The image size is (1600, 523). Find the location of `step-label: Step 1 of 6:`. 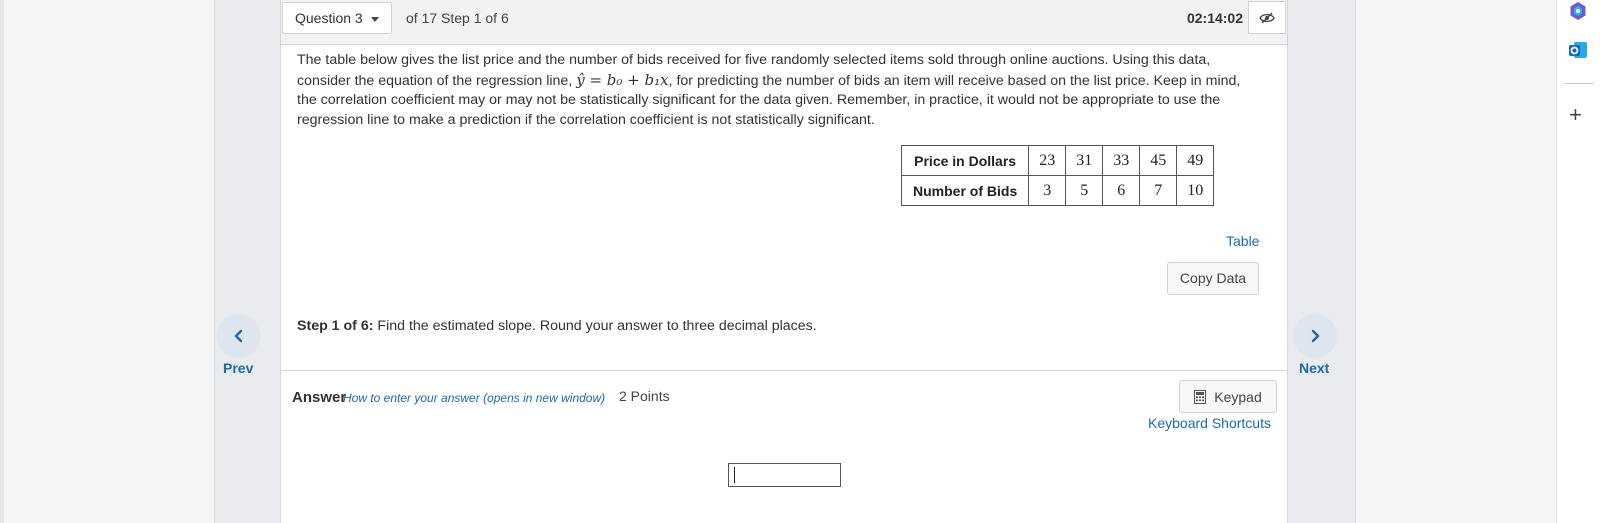

step-label: Step 1 of 6: is located at coordinates (335, 326).